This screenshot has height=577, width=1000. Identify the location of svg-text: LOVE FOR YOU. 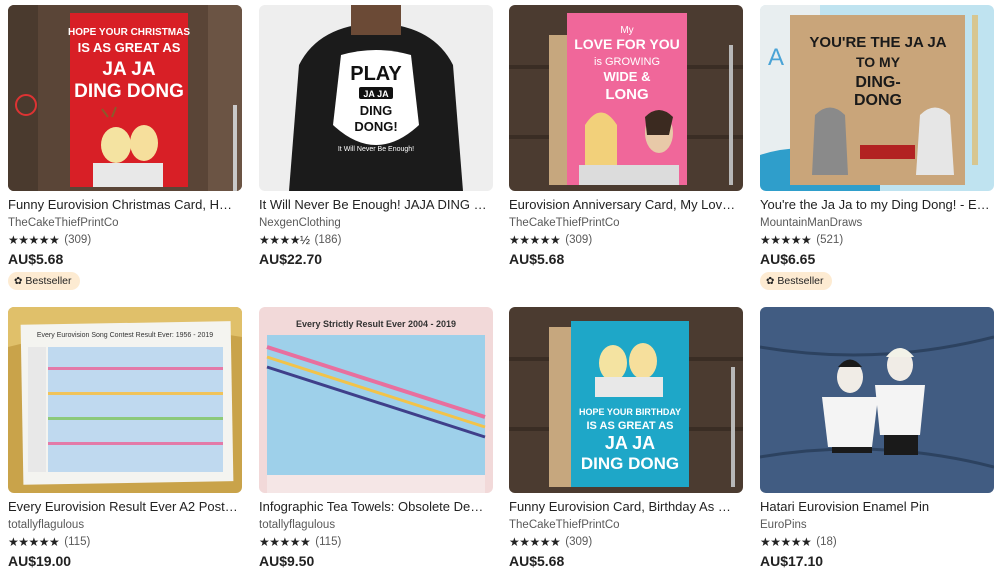
(627, 44).